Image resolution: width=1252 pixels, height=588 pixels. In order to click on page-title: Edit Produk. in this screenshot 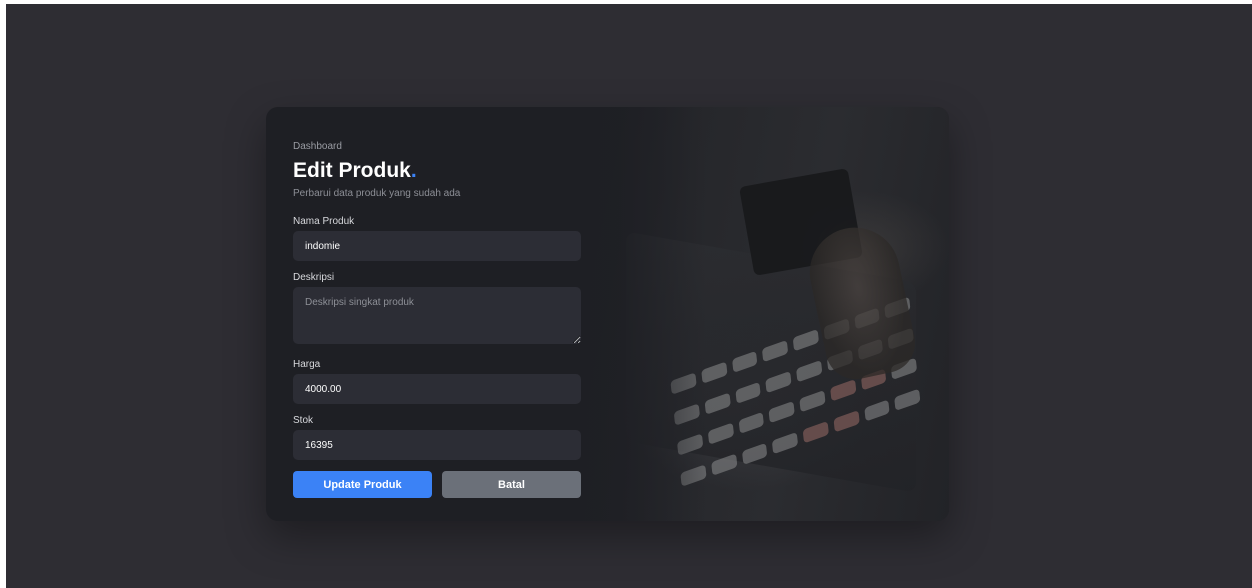, I will do `click(355, 171)`.